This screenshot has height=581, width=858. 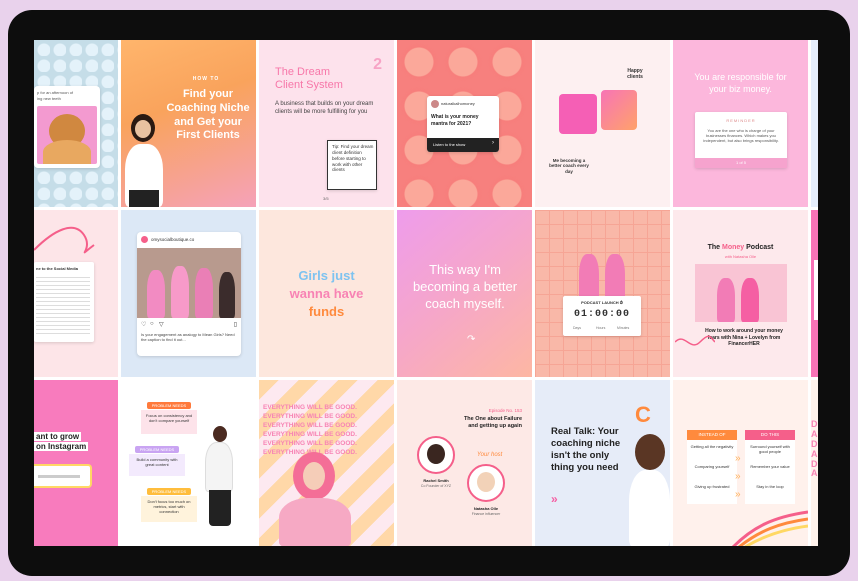 I want to click on meangirls-photo, so click(x=189, y=283).